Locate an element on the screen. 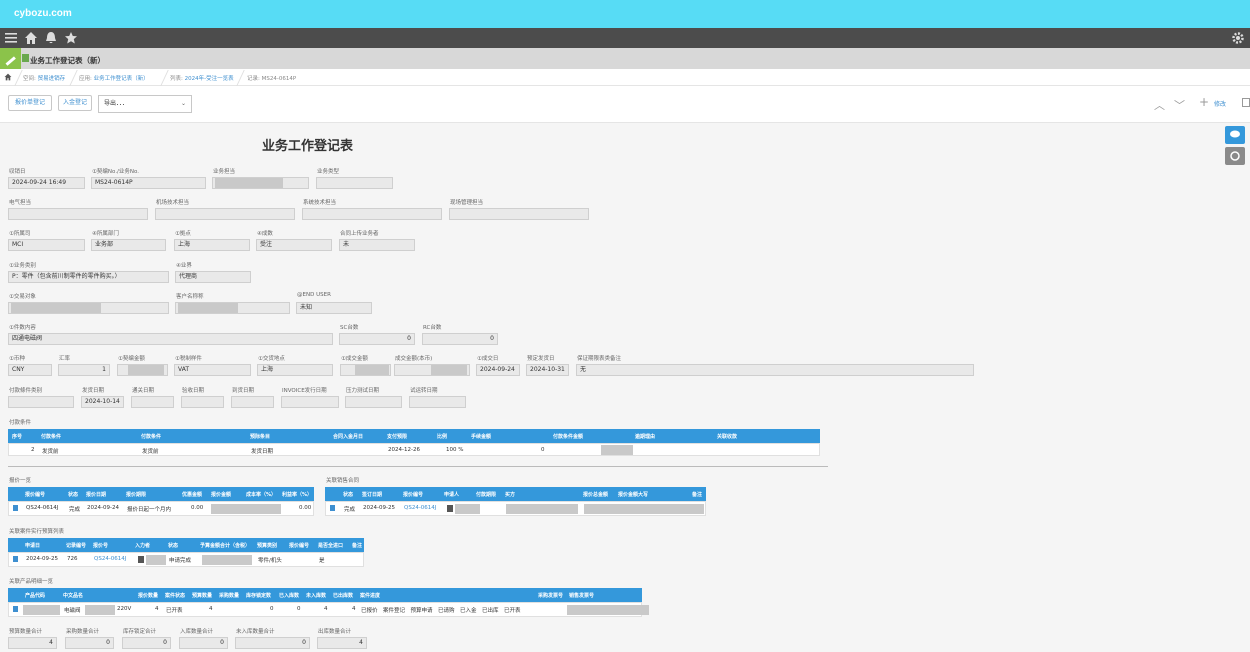 The image size is (1250, 652). sys-field is located at coordinates (372, 214).